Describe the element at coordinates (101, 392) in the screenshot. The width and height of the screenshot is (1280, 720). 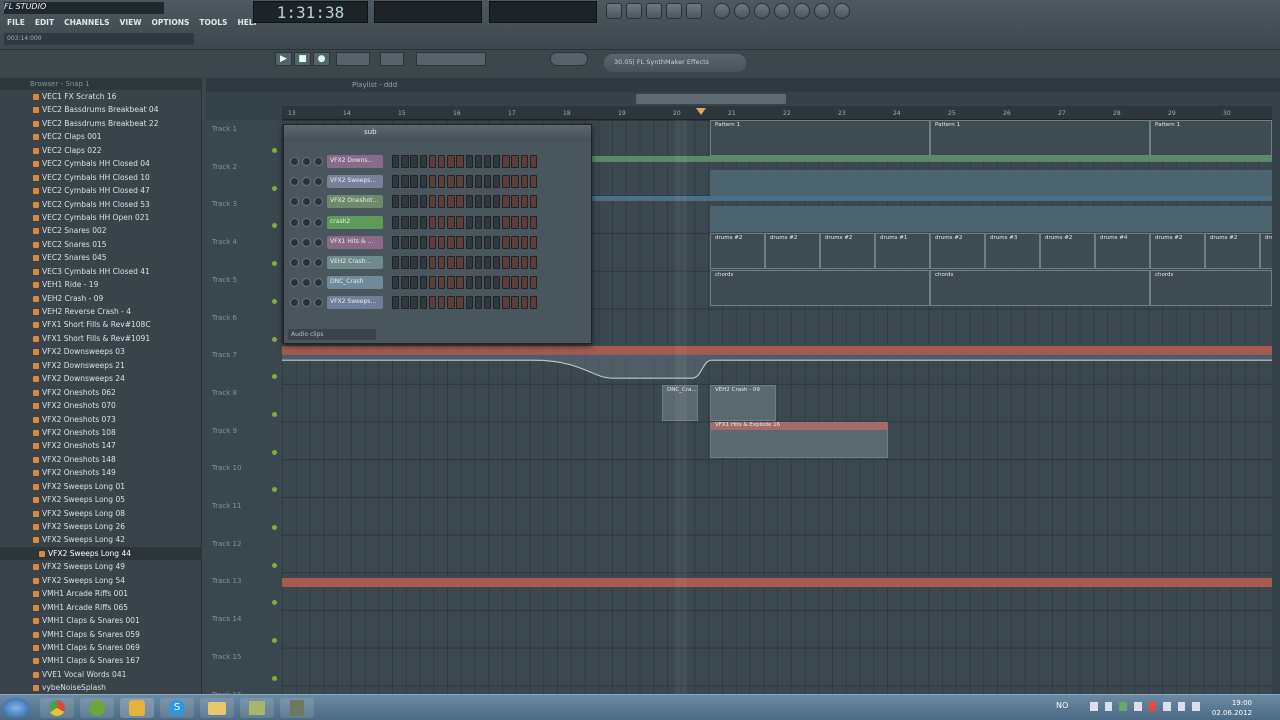
I see `browser-item: VFX2 Oneshots 062` at that location.